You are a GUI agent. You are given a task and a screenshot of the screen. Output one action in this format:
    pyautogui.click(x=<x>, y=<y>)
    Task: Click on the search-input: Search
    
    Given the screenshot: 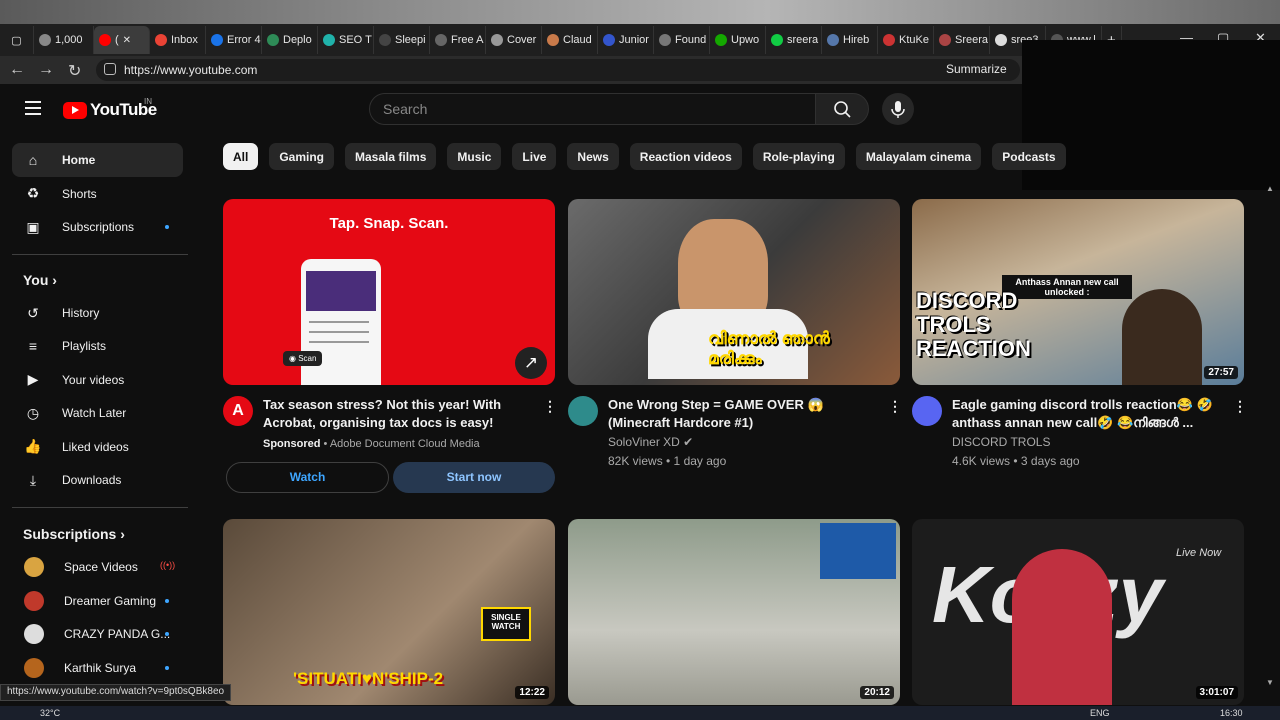 What is the action you would take?
    pyautogui.click(x=592, y=109)
    